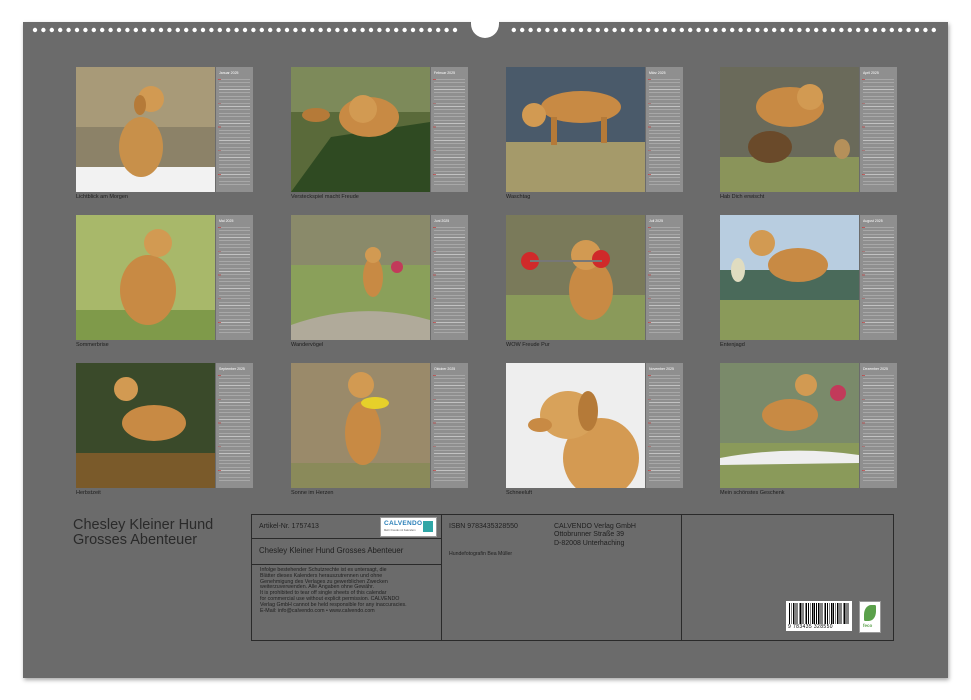 The height and width of the screenshot is (700, 971). I want to click on photo-caption: Wandervögel, so click(307, 345).